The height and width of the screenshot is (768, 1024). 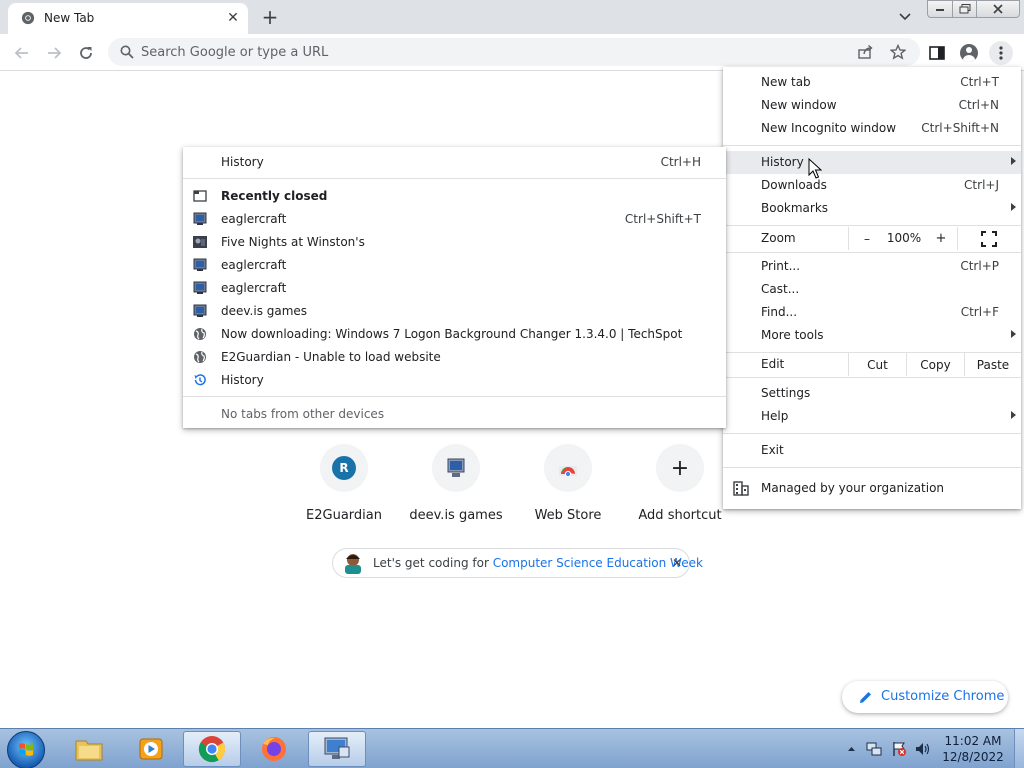 I want to click on promo-close-icon: ✕, so click(x=677, y=563).